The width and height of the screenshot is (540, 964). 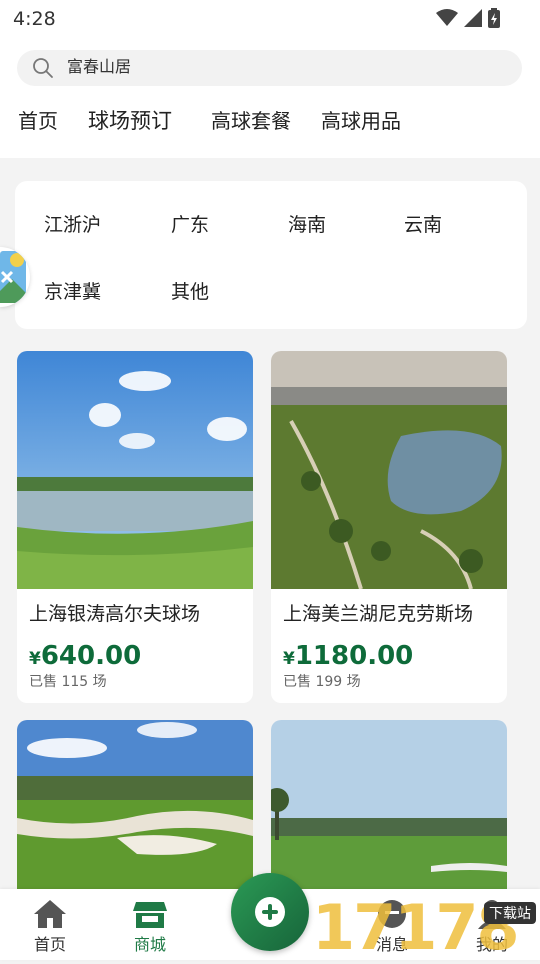 What do you see at coordinates (99, 67) in the screenshot?
I see `search-input: 富春山居` at bounding box center [99, 67].